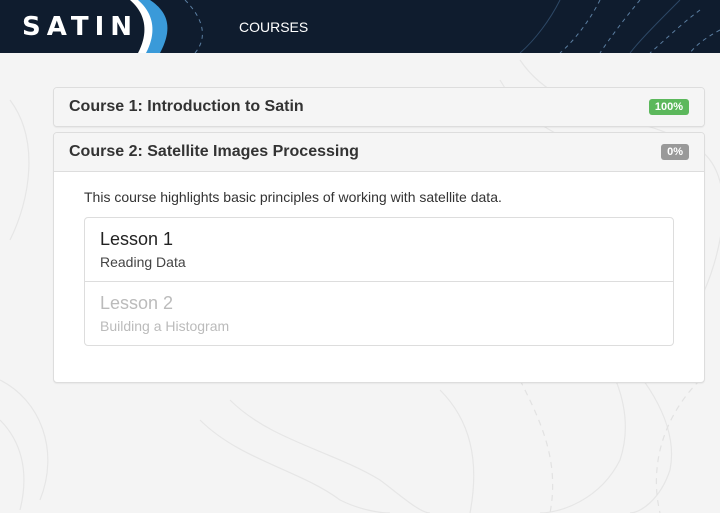  What do you see at coordinates (668, 107) in the screenshot?
I see `course-1-progress-badge: 100%` at bounding box center [668, 107].